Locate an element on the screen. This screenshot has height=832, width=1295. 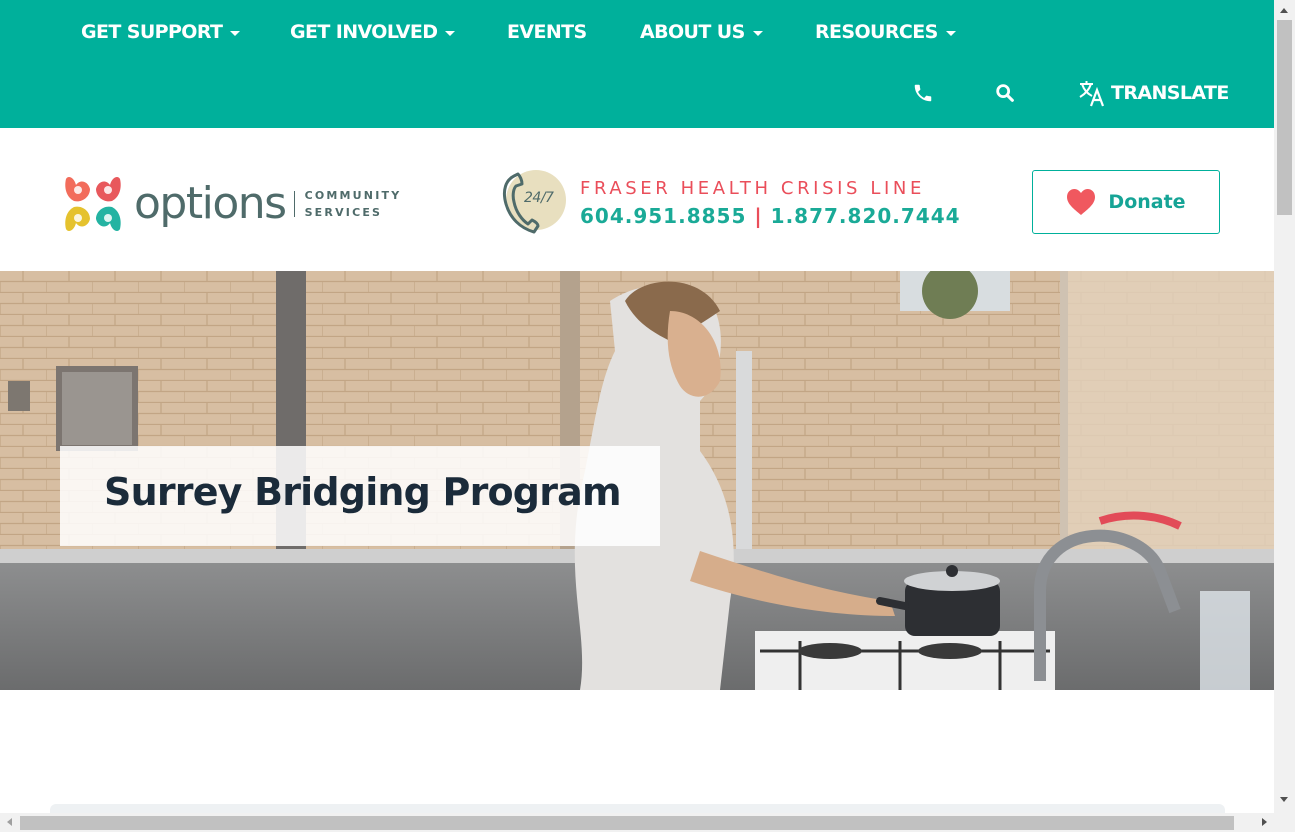
donate-button: Donate is located at coordinates (1126, 202).